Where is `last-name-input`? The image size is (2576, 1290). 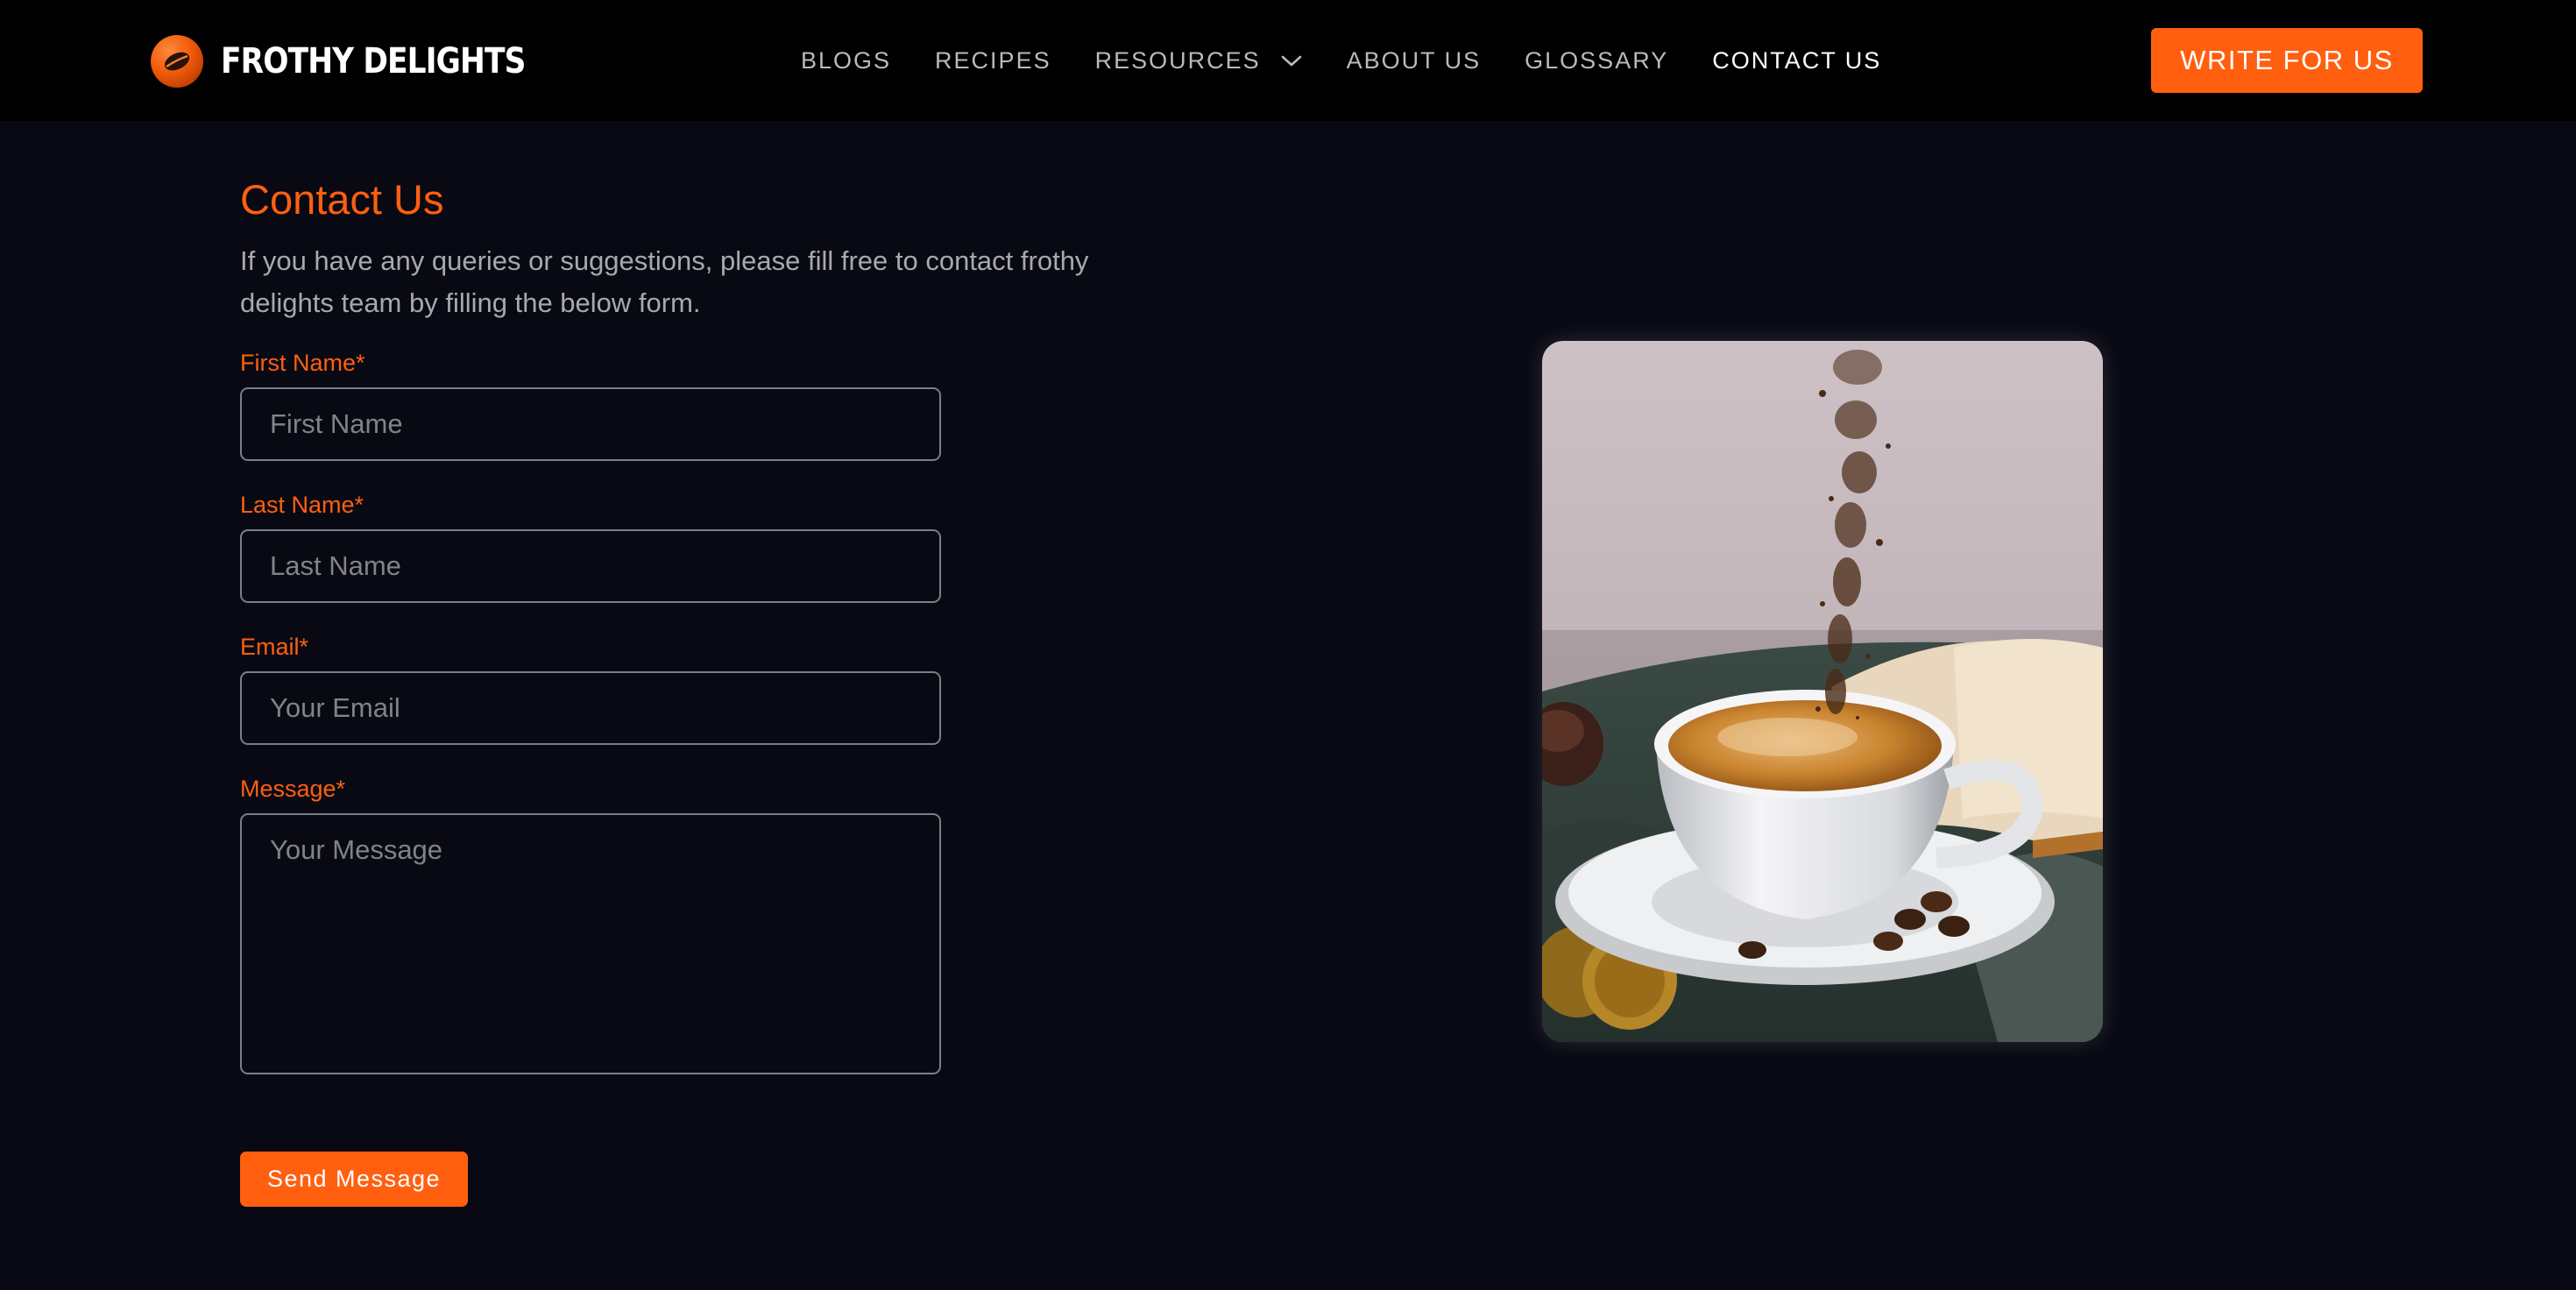
last-name-input is located at coordinates (590, 566).